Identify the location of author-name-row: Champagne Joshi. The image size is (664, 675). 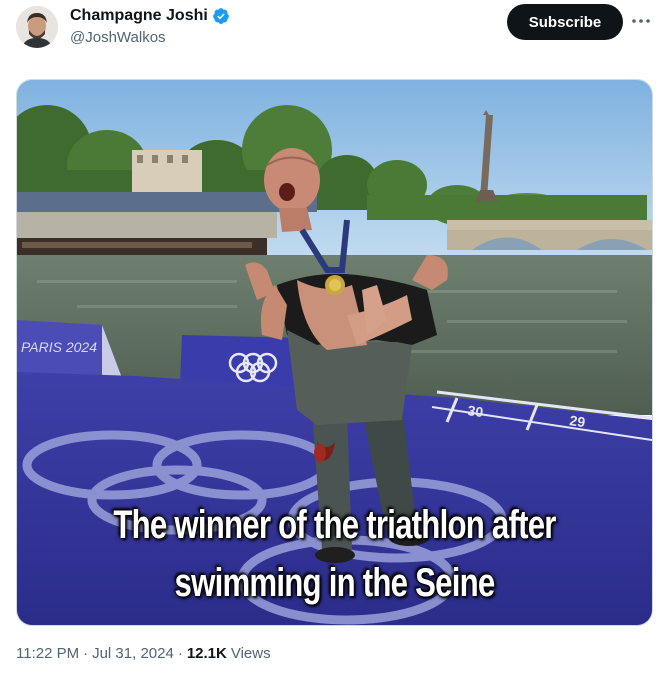
(150, 16).